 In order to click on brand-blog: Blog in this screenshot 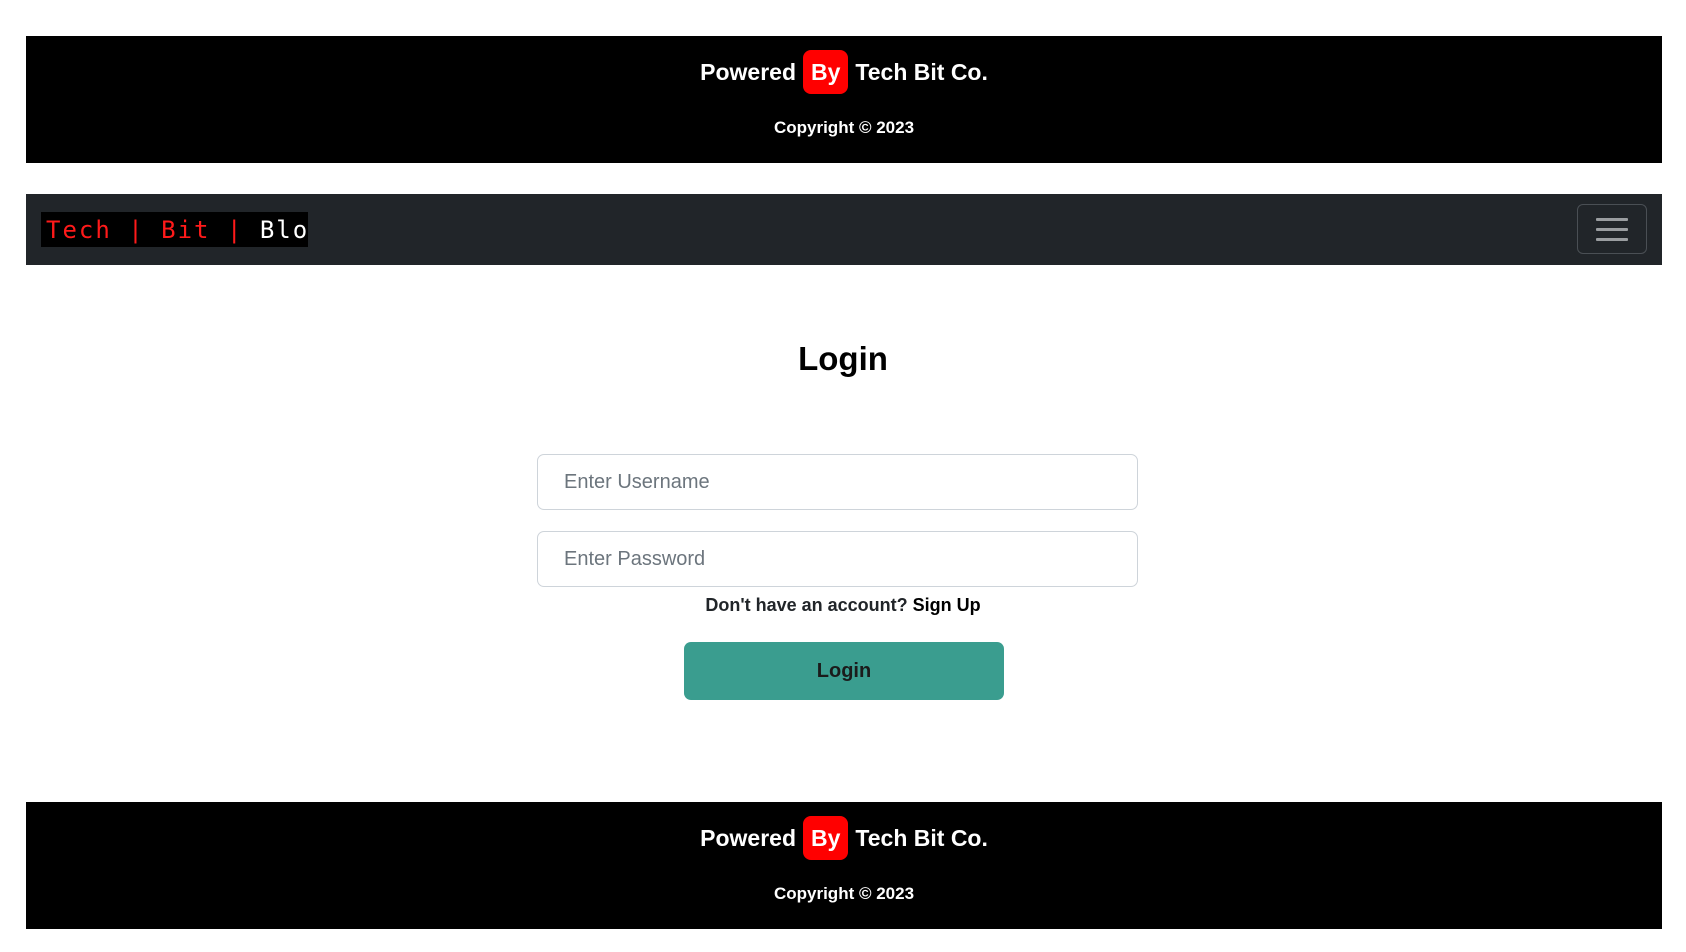, I will do `click(283, 229)`.